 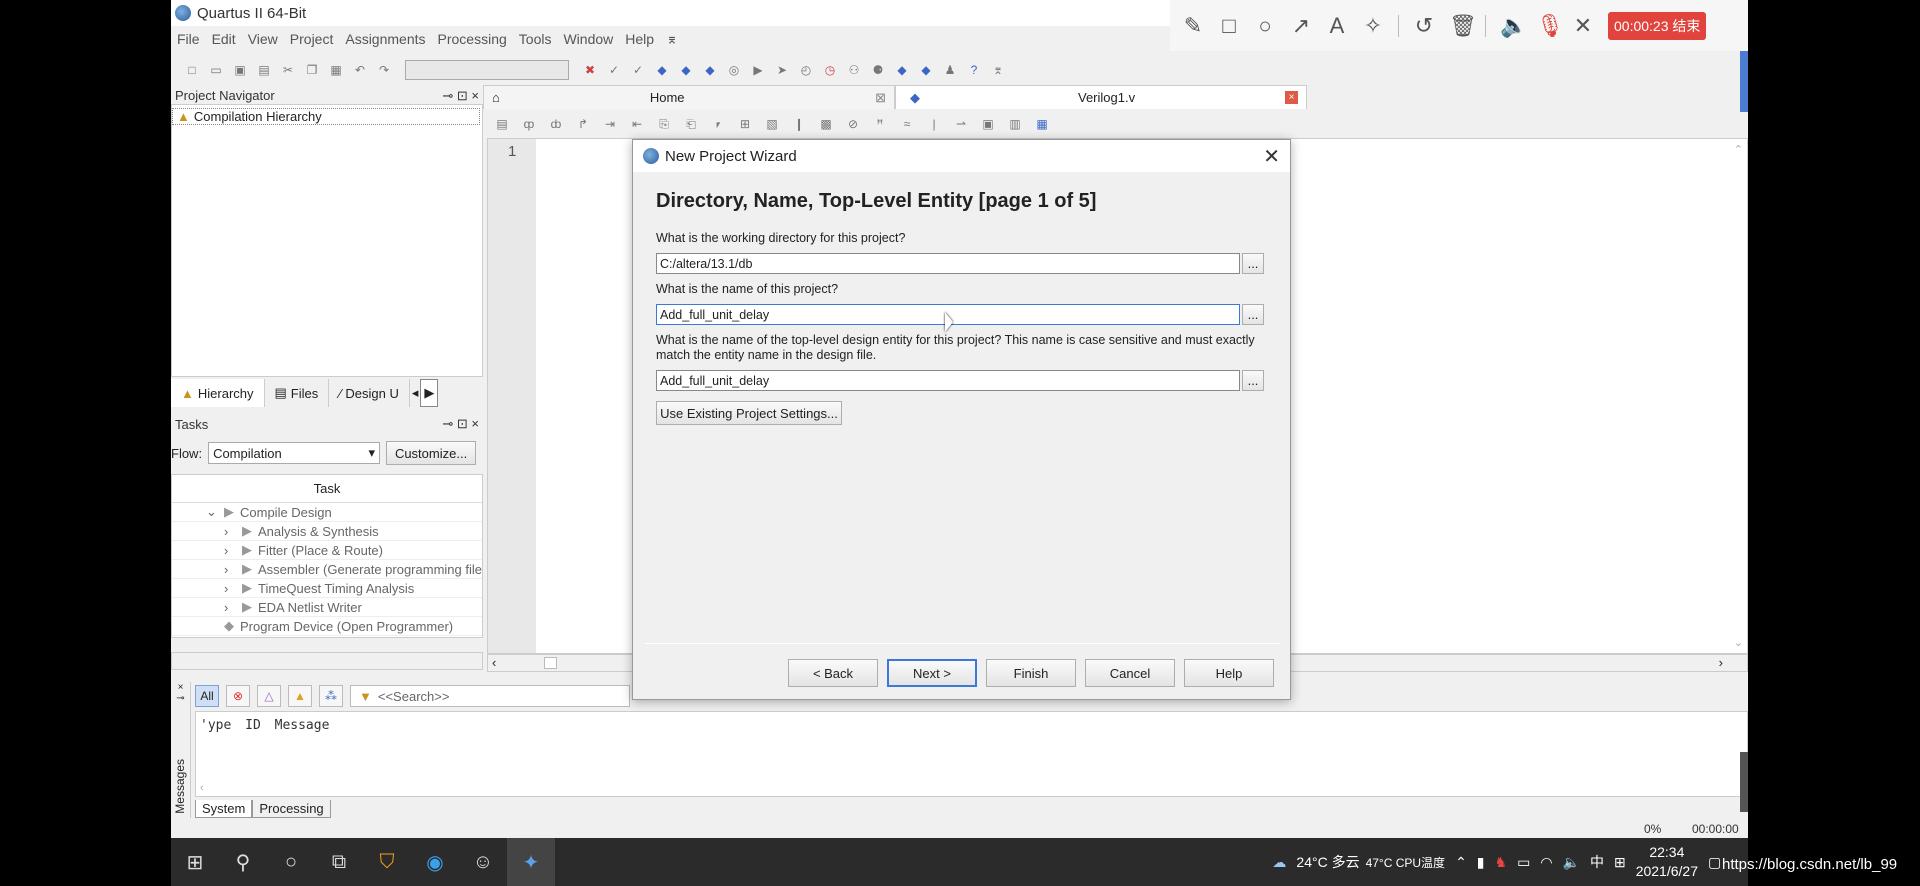 What do you see at coordinates (907, 124) in the screenshot?
I see `sort-icon: ≈` at bounding box center [907, 124].